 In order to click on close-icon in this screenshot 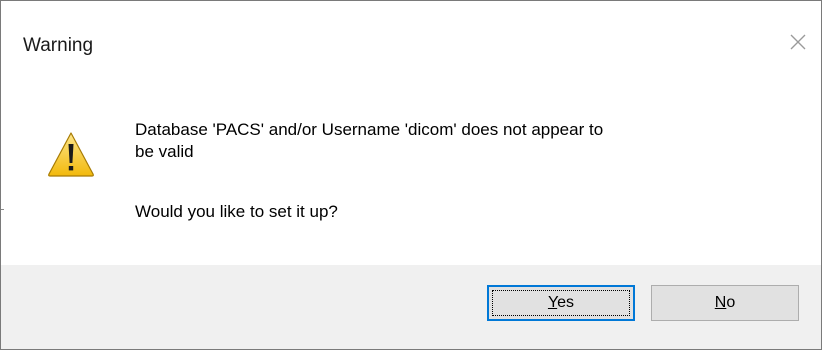, I will do `click(798, 42)`.